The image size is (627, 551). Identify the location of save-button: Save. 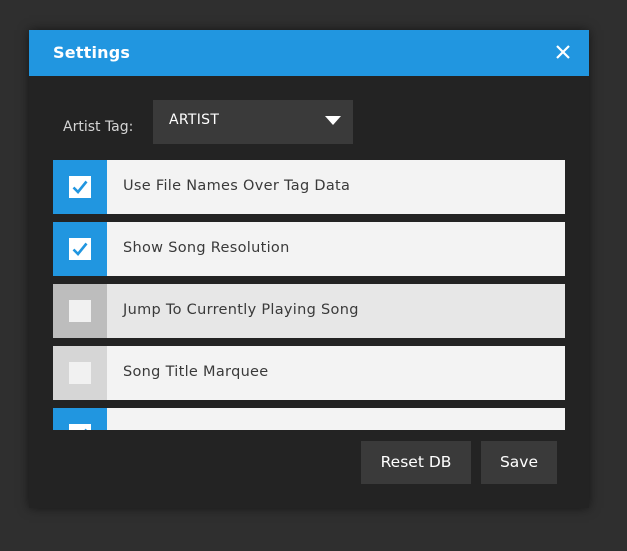
(519, 462).